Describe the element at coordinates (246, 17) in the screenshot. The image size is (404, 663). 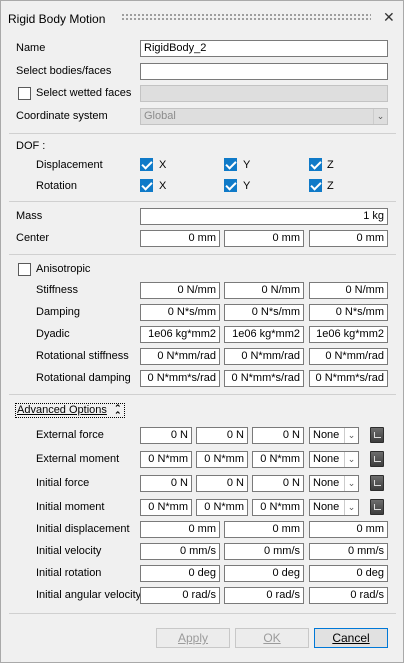
I see `drag-grip-icon` at that location.